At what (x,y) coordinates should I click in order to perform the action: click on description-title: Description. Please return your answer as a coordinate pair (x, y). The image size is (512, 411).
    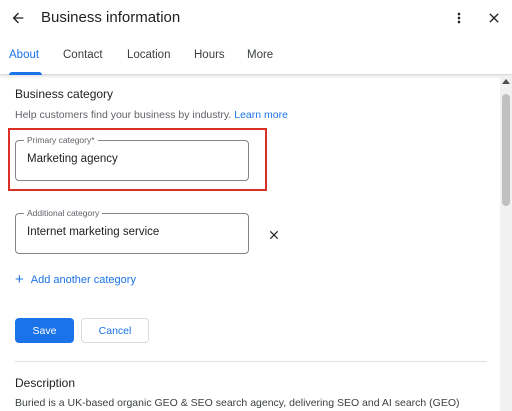
    Looking at the image, I should click on (45, 383).